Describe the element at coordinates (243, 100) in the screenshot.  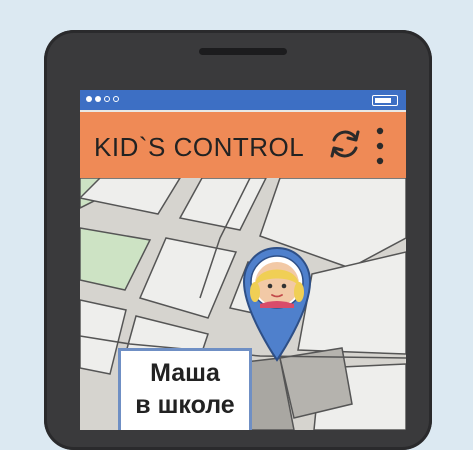
I see `status-bar` at that location.